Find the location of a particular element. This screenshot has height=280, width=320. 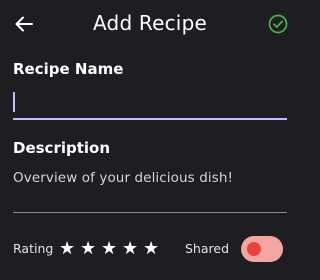

check-circle-icon is located at coordinates (278, 24).